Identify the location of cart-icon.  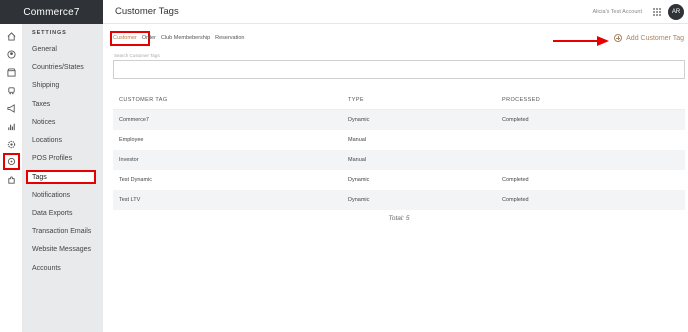
(11, 90).